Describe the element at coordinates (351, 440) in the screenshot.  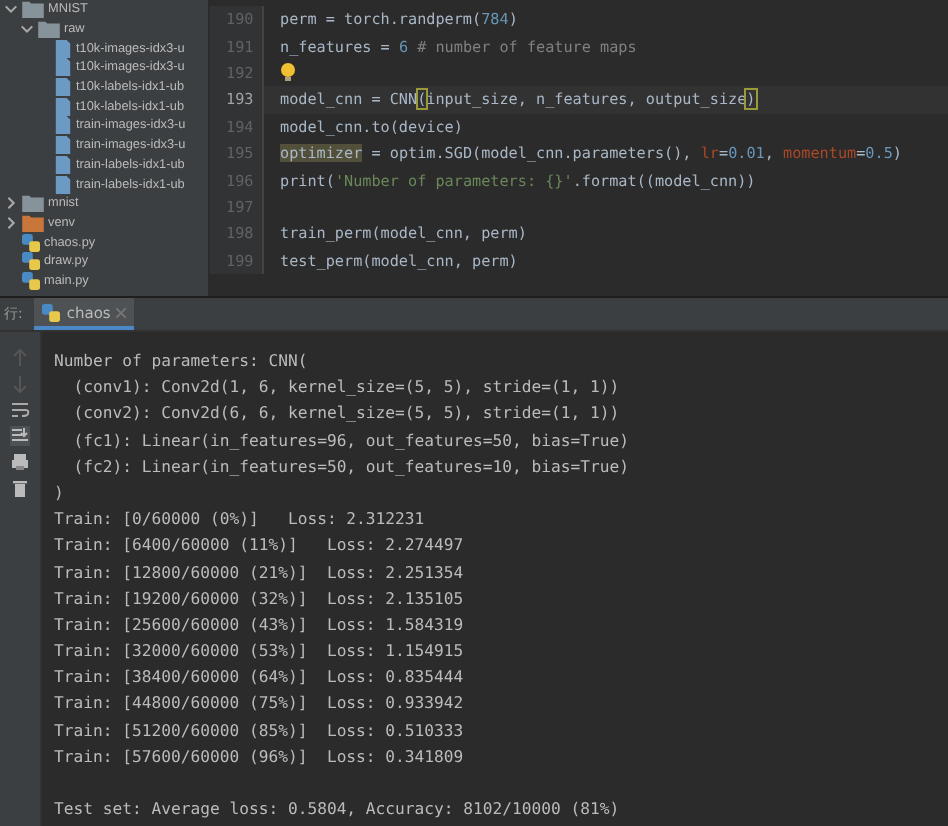
I see `console-line: (fc1): Linear(in_features=96, out_features=50, bias=True)` at that location.